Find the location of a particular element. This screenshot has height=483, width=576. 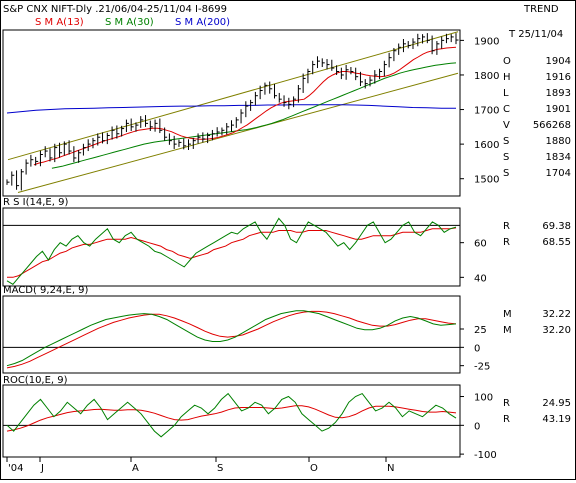

price-readout-key-2: L is located at coordinates (506, 93).